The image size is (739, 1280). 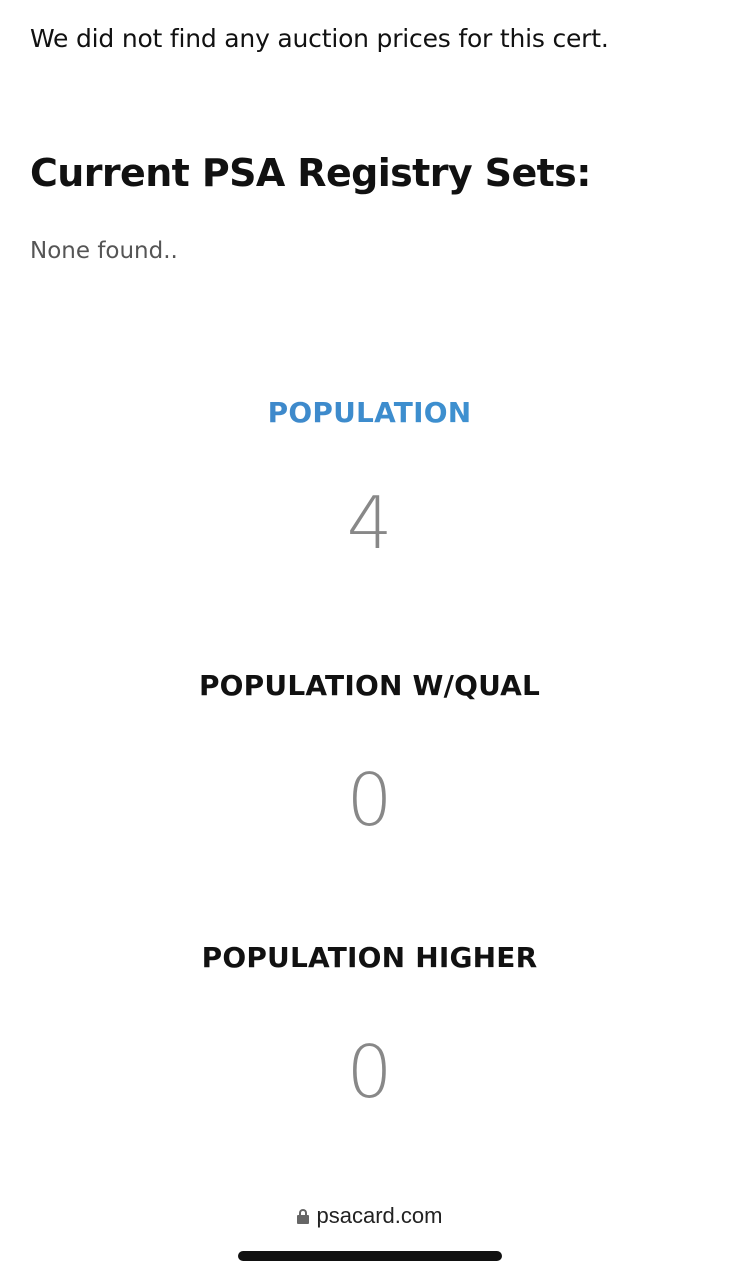 I want to click on browser-url-text: psacard.com, so click(x=379, y=1215).